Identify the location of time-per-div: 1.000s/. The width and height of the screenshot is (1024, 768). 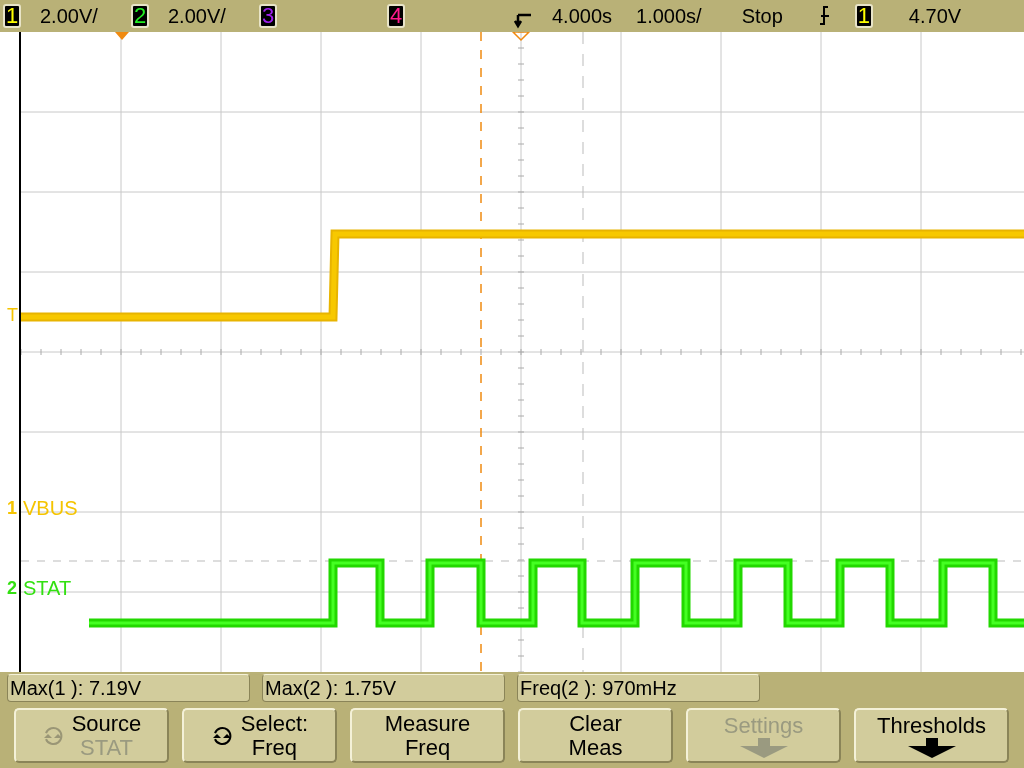
(669, 16).